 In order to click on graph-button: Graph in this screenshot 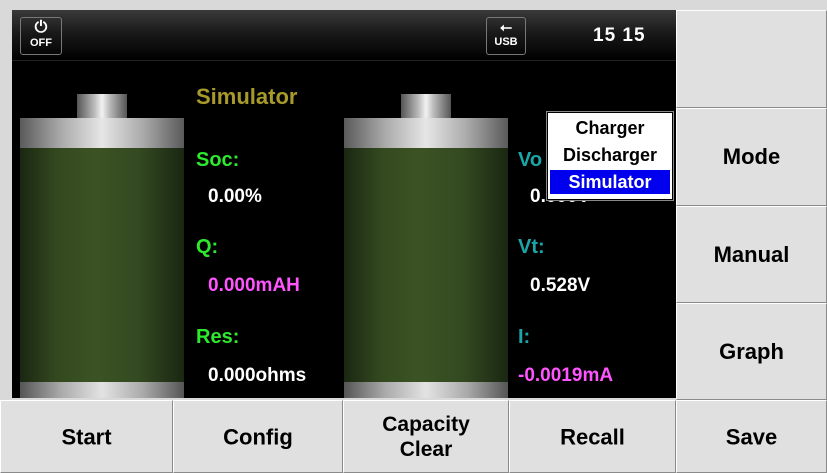, I will do `click(751, 351)`.